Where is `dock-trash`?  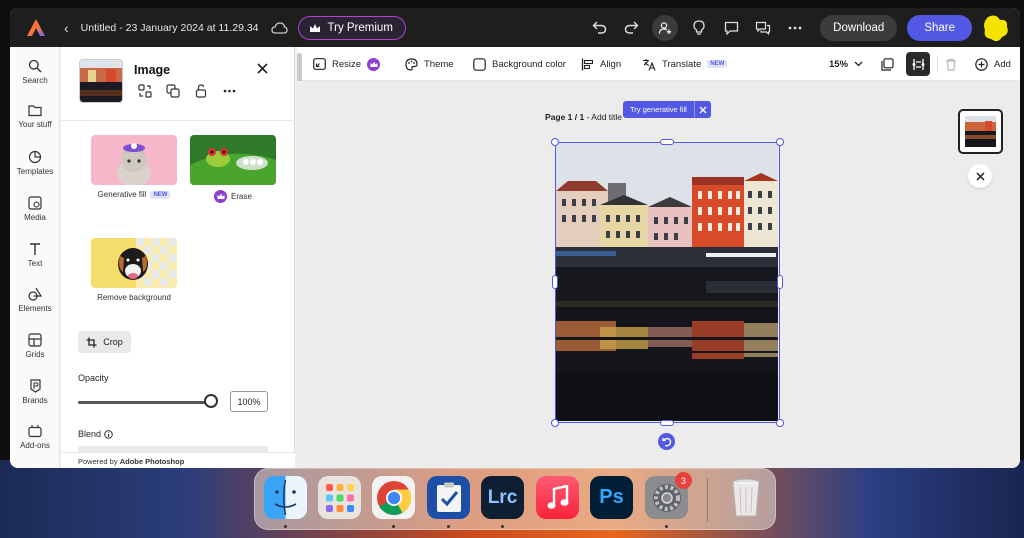 dock-trash is located at coordinates (745, 497).